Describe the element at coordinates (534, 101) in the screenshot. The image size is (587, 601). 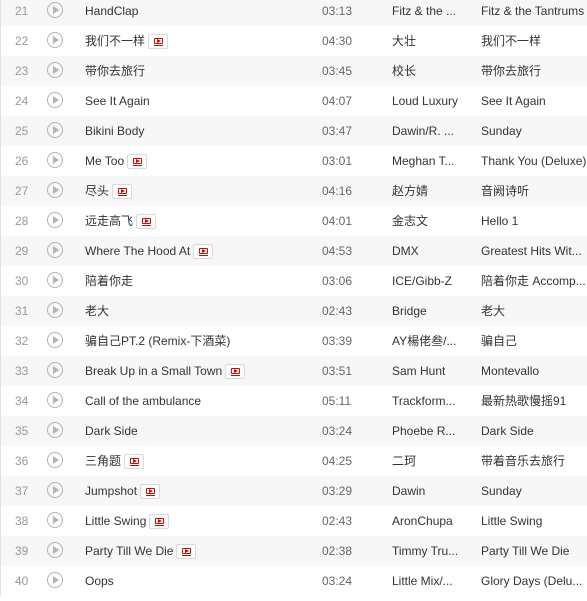
I see `track-album: See It Again` at that location.